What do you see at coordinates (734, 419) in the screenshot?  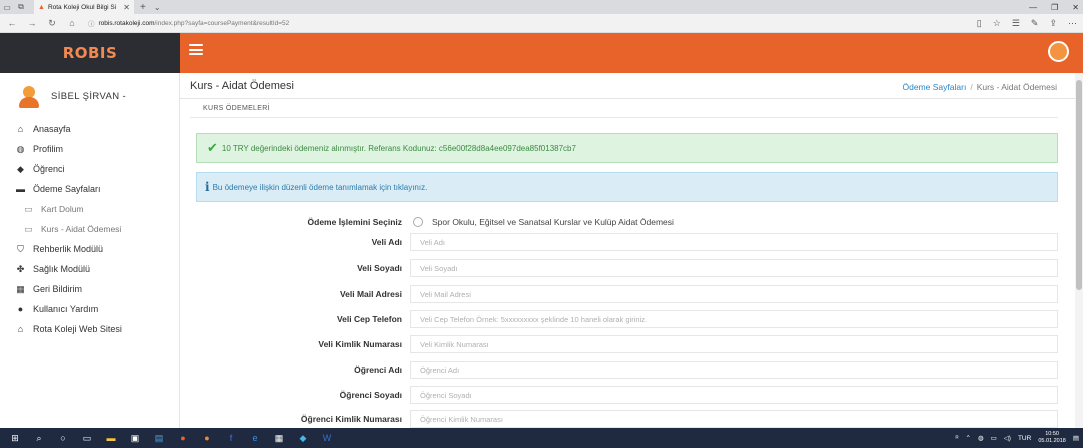 I see `ogrenci-kimlik-input` at bounding box center [734, 419].